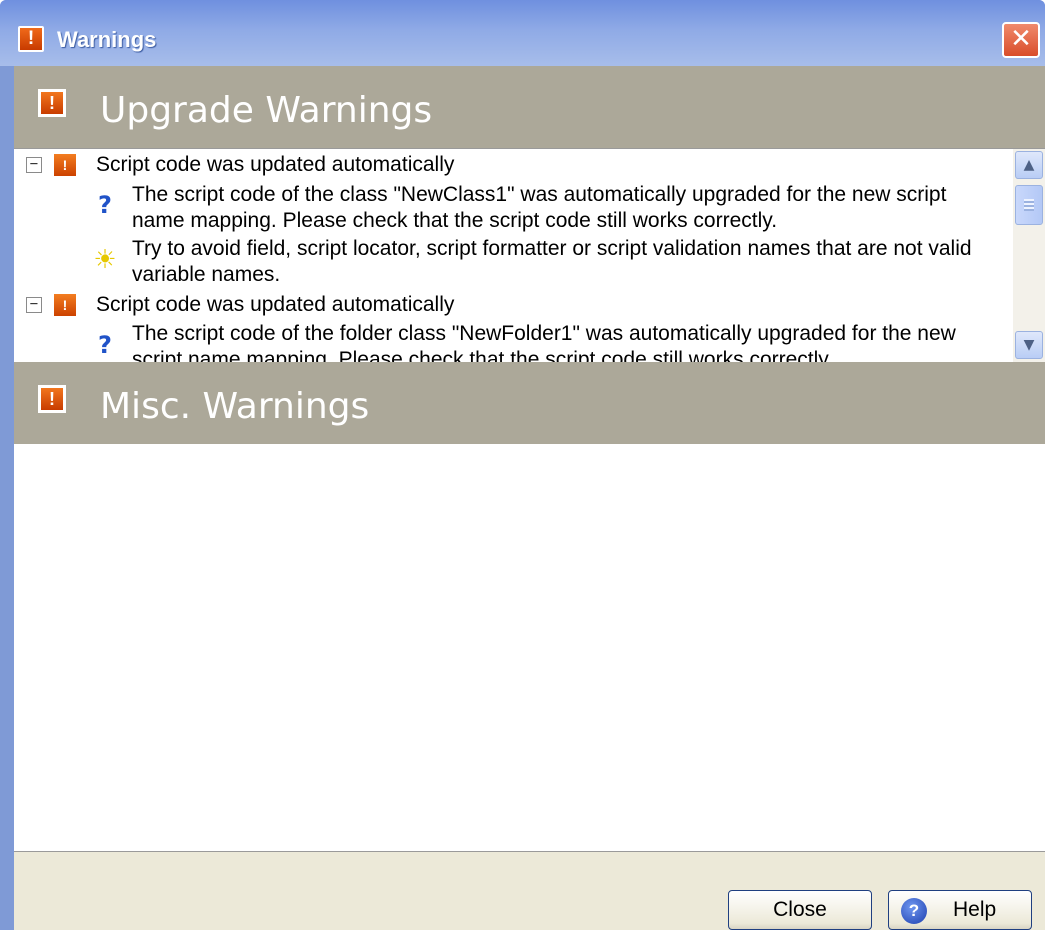  What do you see at coordinates (105, 260) in the screenshot?
I see `lightbulb-icon: ☀` at bounding box center [105, 260].